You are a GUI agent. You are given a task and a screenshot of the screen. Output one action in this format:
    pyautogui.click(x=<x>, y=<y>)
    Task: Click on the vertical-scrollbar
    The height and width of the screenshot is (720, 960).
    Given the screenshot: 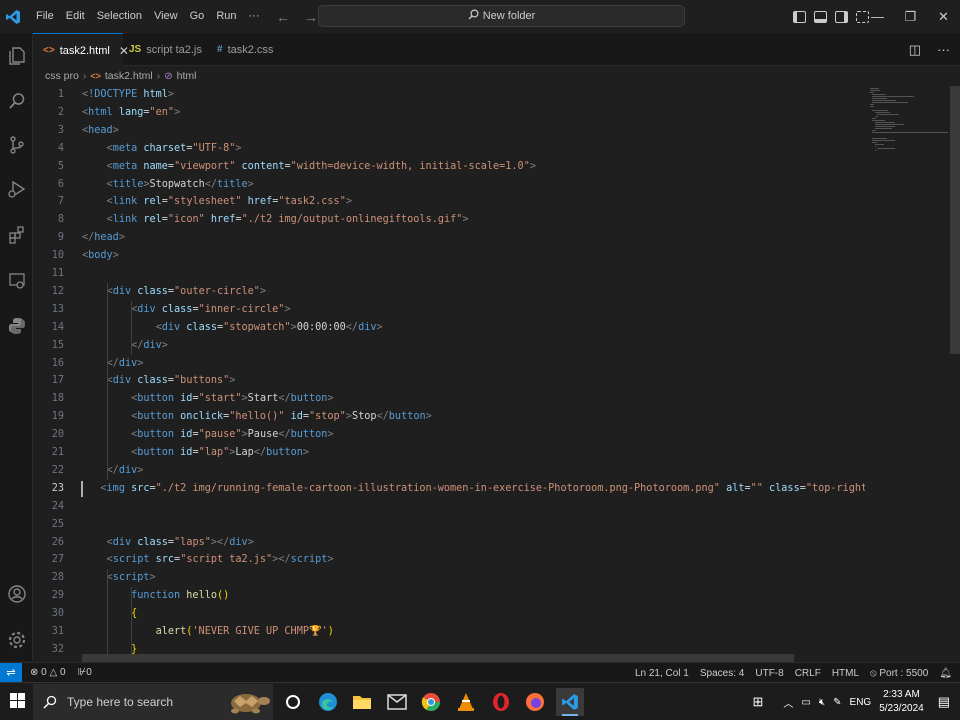 What is the action you would take?
    pyautogui.click(x=955, y=220)
    